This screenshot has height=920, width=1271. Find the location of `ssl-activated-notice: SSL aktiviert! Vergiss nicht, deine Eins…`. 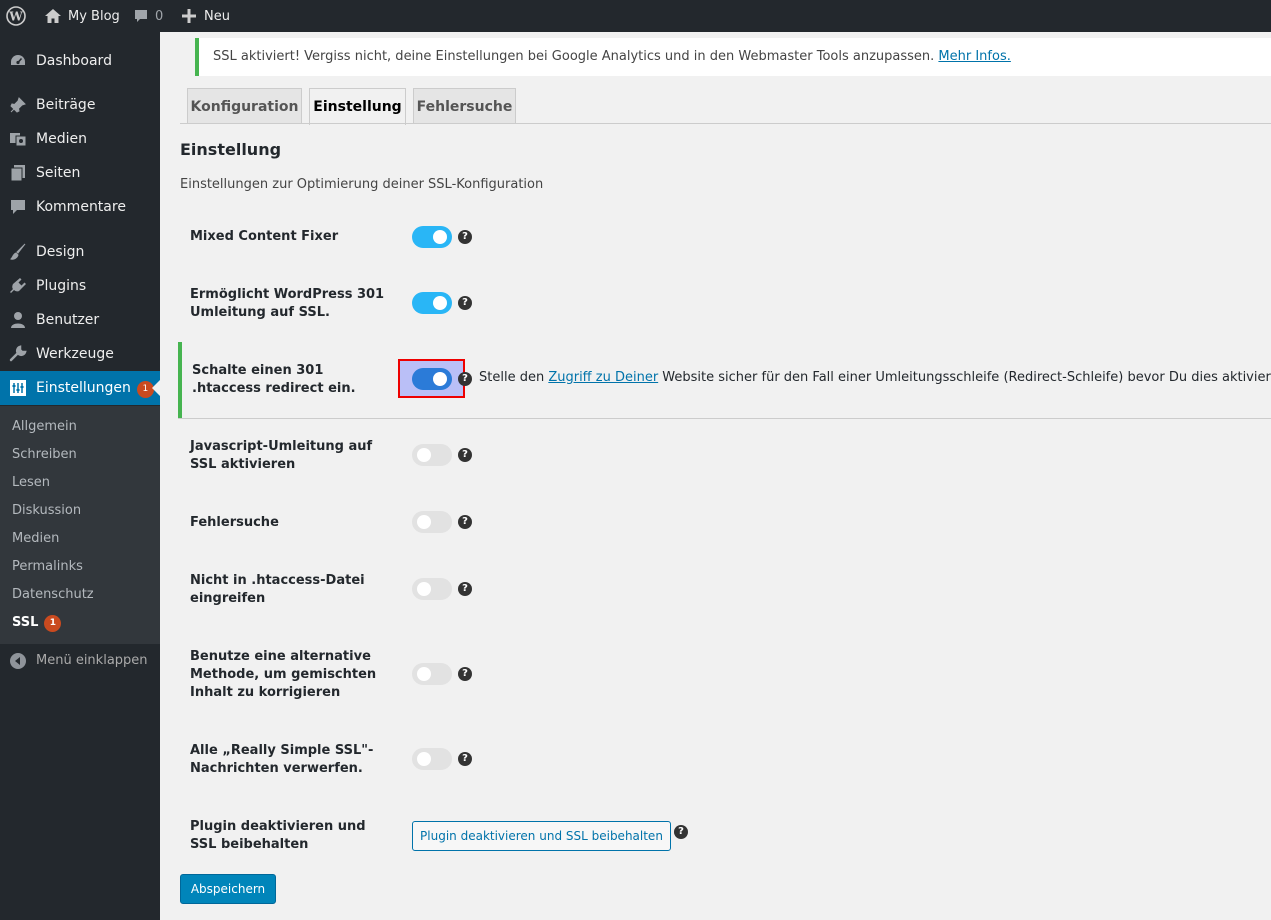

ssl-activated-notice: SSL aktiviert! Vergiss nicht, deine Eins… is located at coordinates (733, 57).